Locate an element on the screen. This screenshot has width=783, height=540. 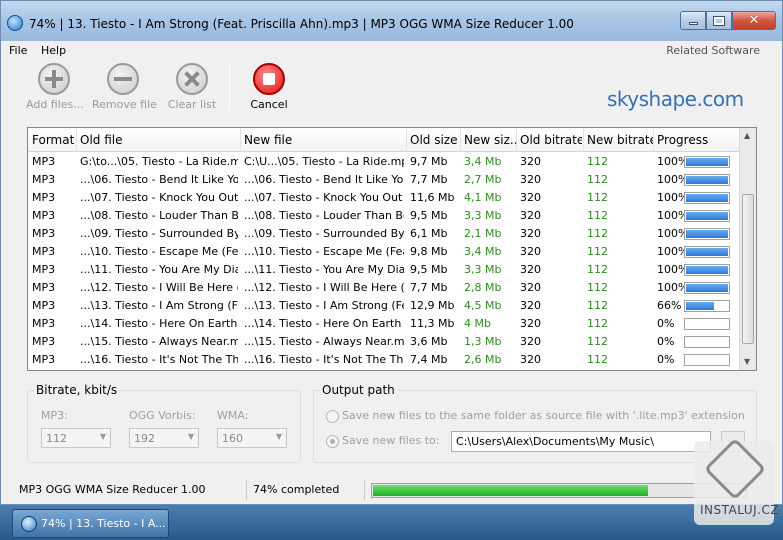
output-group: Output path is located at coordinates (535, 423).